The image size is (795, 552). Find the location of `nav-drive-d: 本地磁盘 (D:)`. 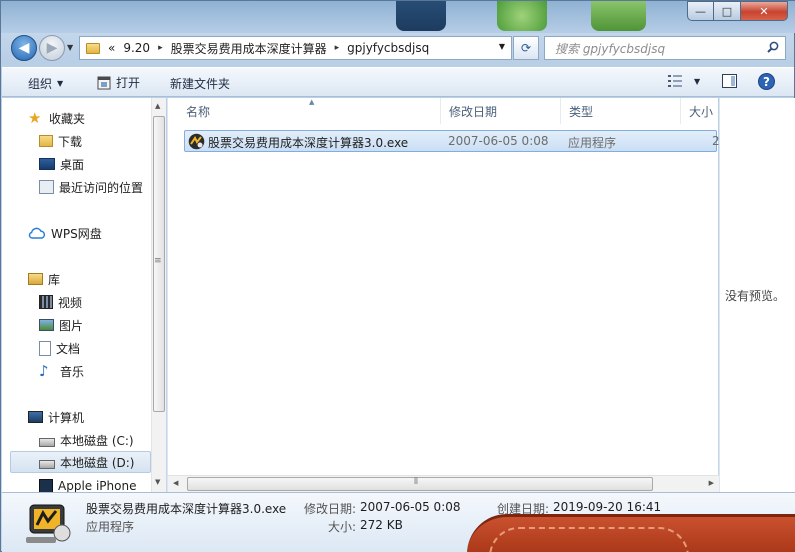

nav-drive-d: 本地磁盘 (D:) is located at coordinates (80, 462).